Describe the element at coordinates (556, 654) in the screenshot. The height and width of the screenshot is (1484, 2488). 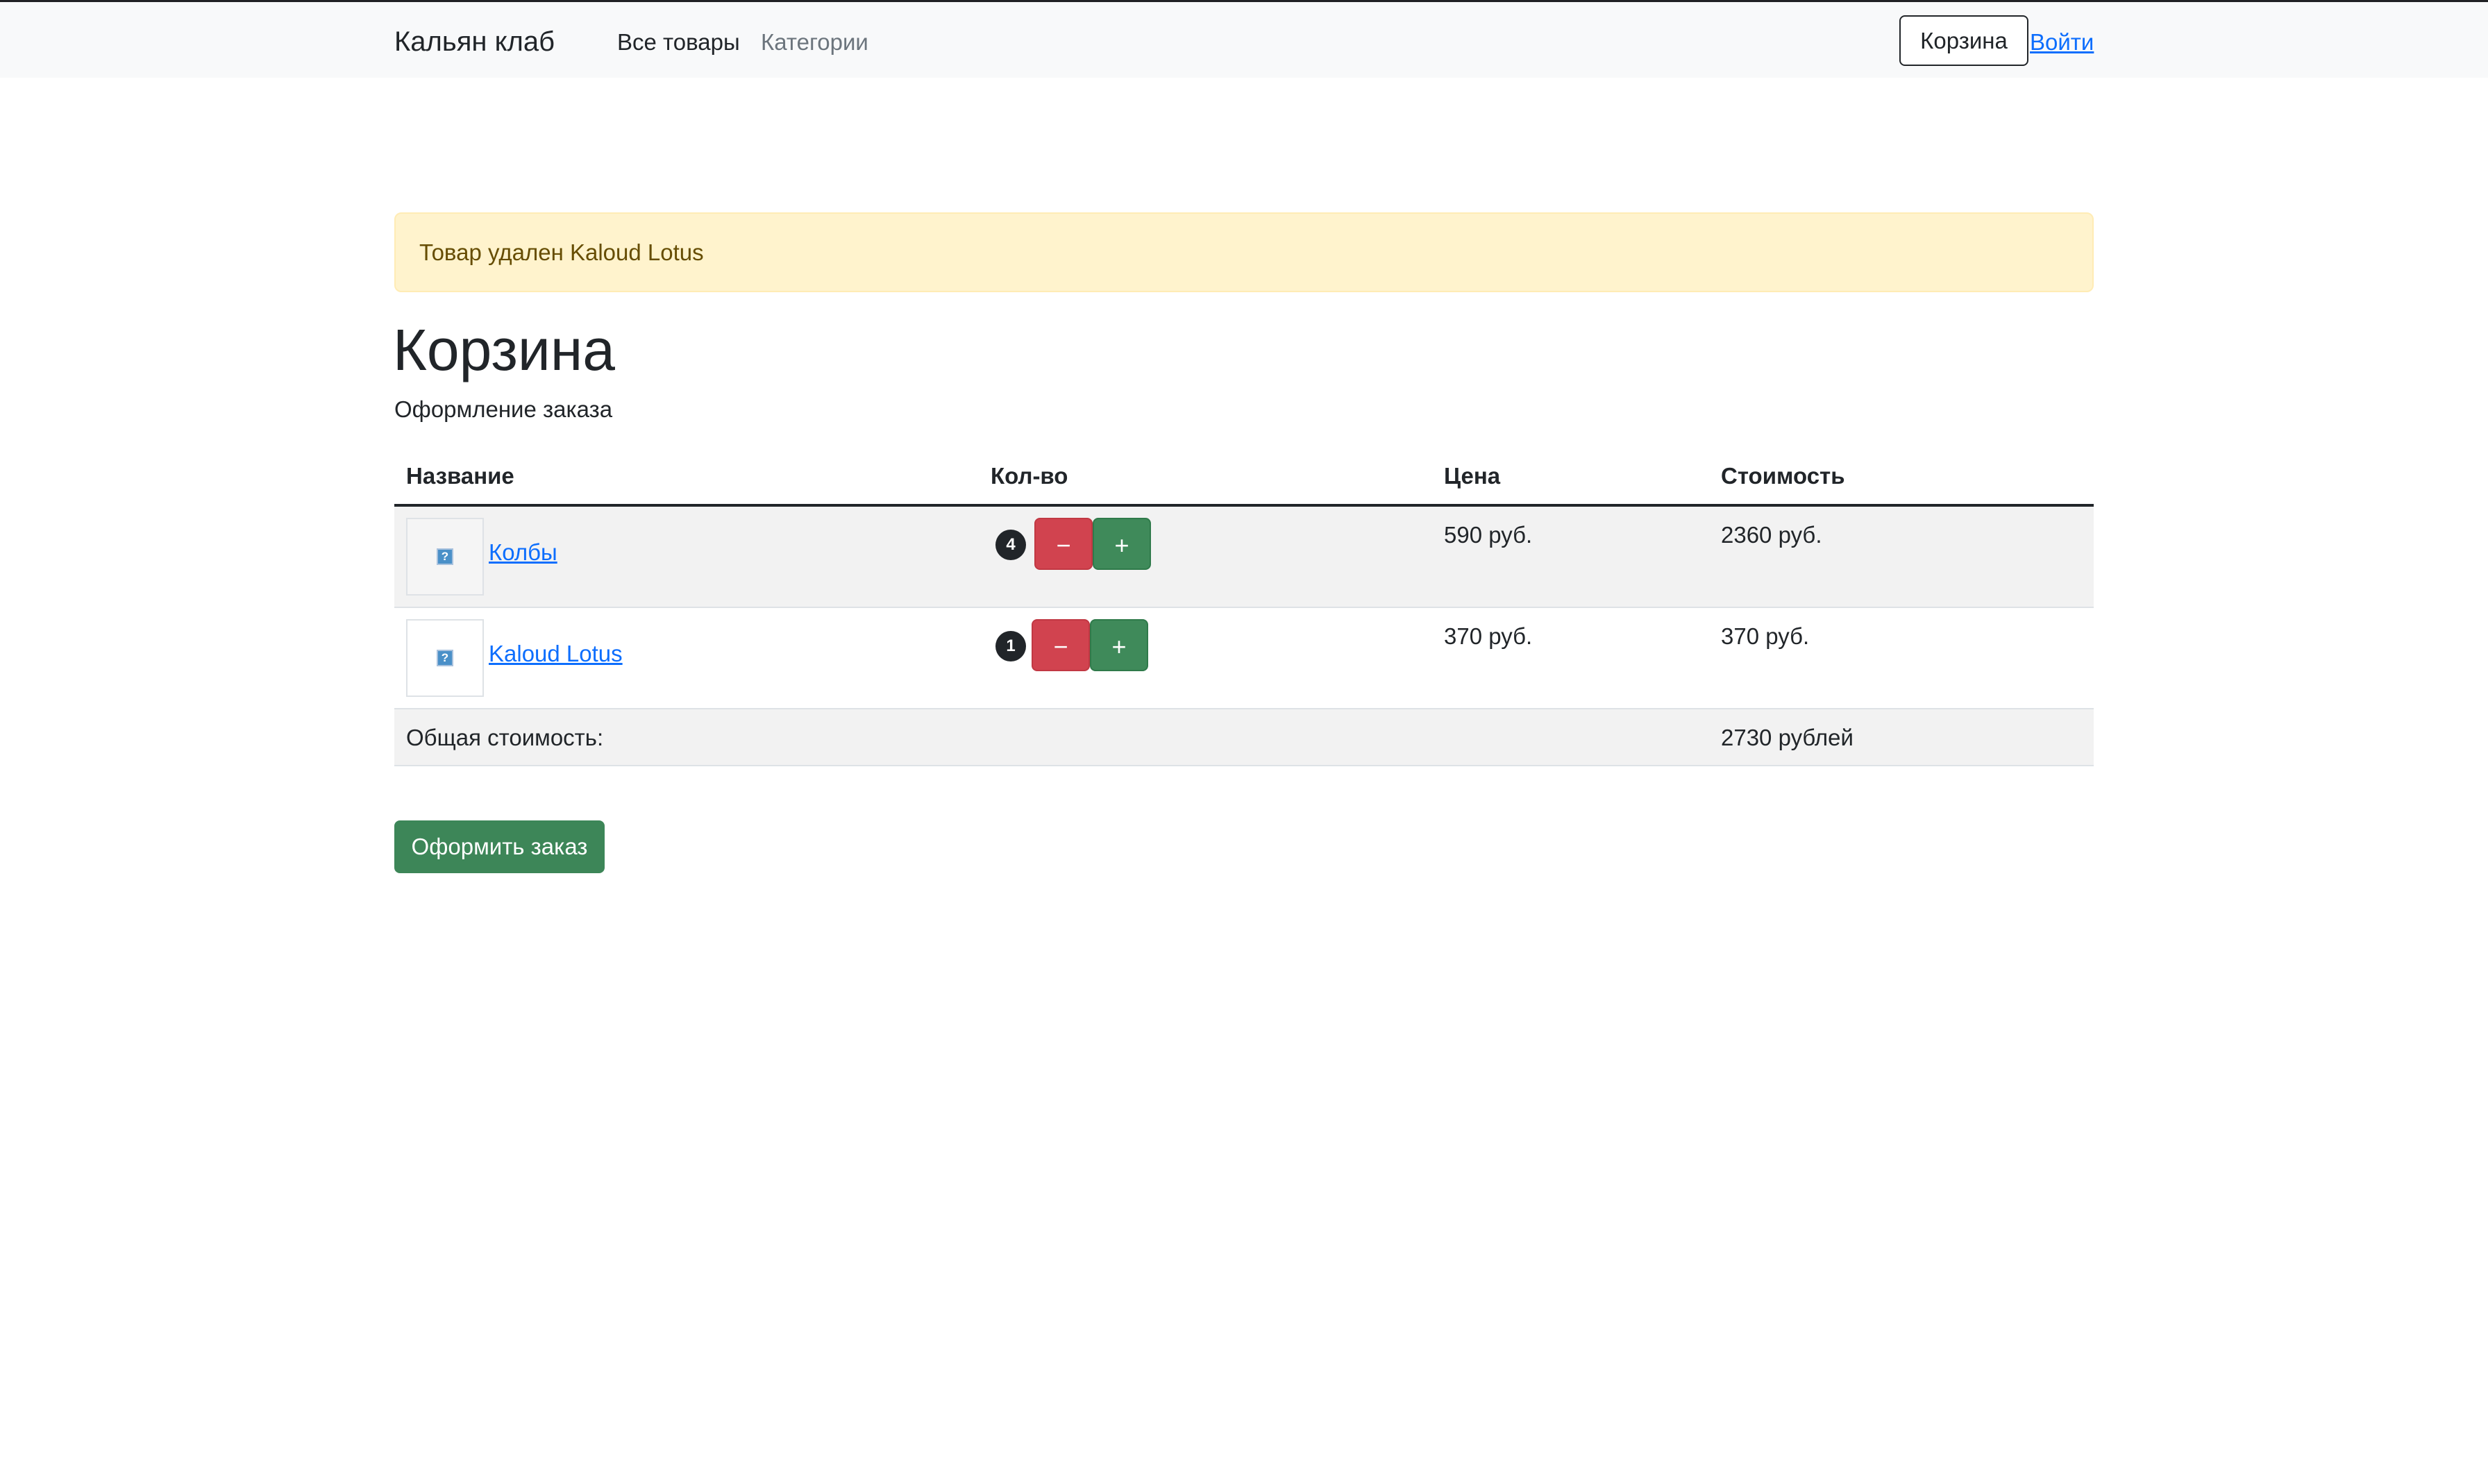
I see `product-link: Kaloud Lotus` at that location.